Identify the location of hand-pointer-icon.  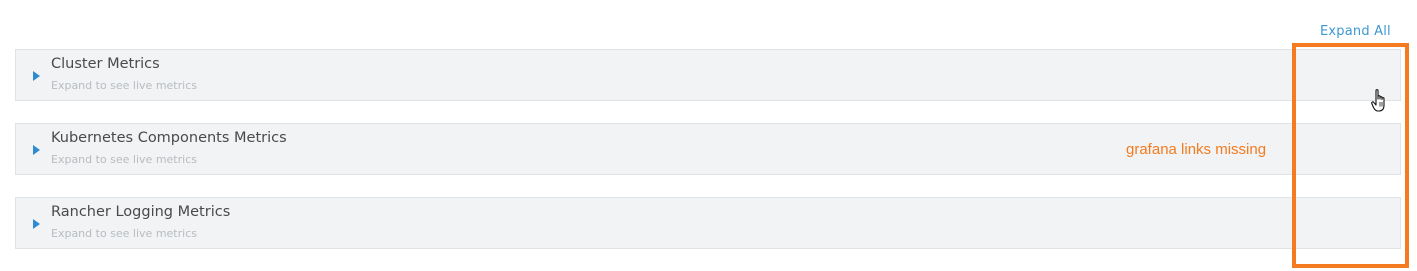
(1378, 100).